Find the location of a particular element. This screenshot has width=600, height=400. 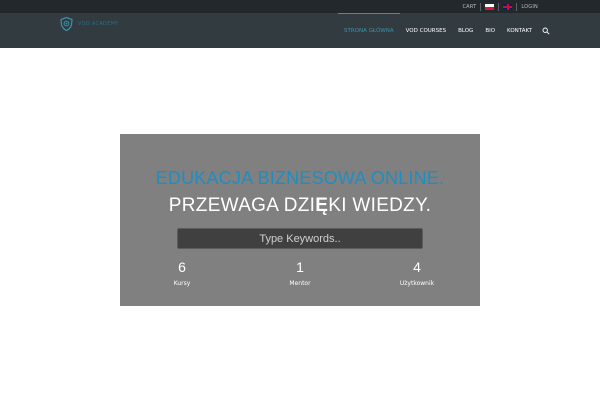

hero-subheadline: PRZEWAGA DZIĘKI WIEDZY. is located at coordinates (300, 206).